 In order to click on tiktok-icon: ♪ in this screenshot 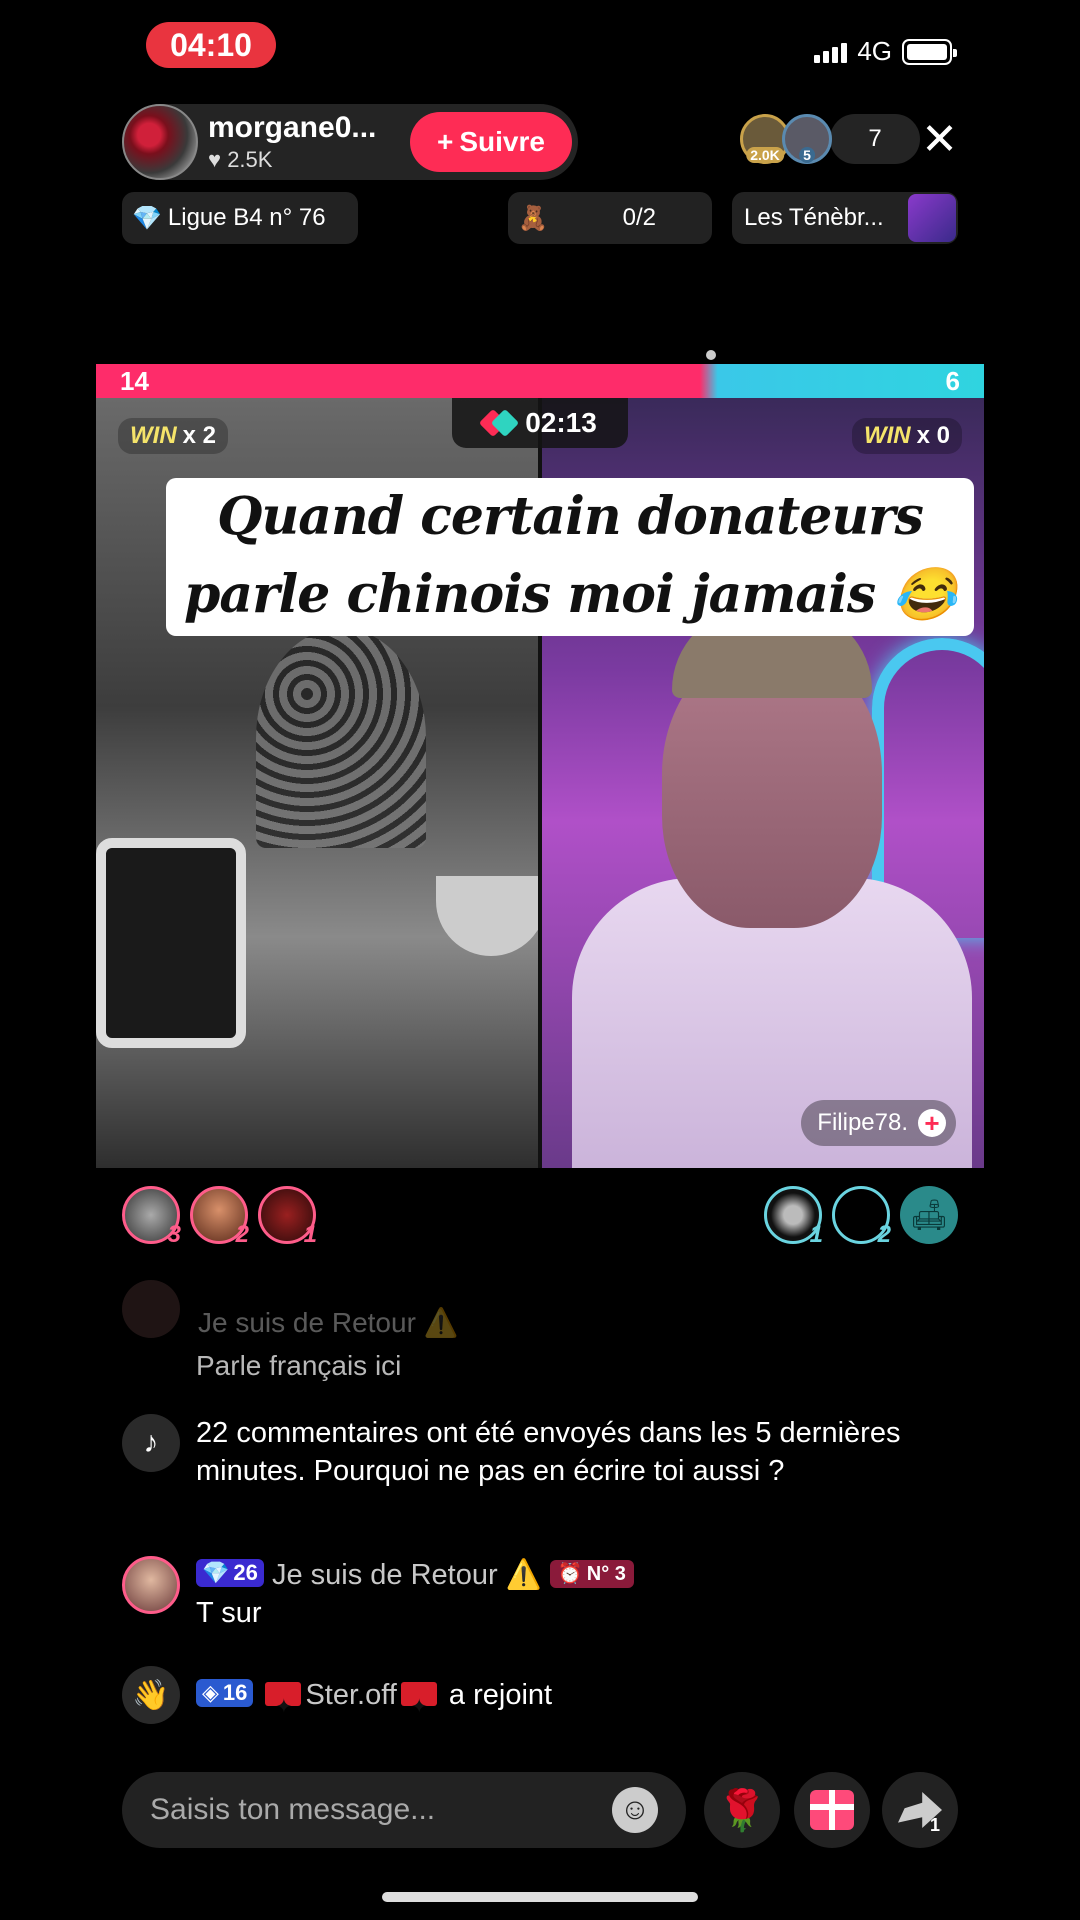, I will do `click(151, 1443)`.